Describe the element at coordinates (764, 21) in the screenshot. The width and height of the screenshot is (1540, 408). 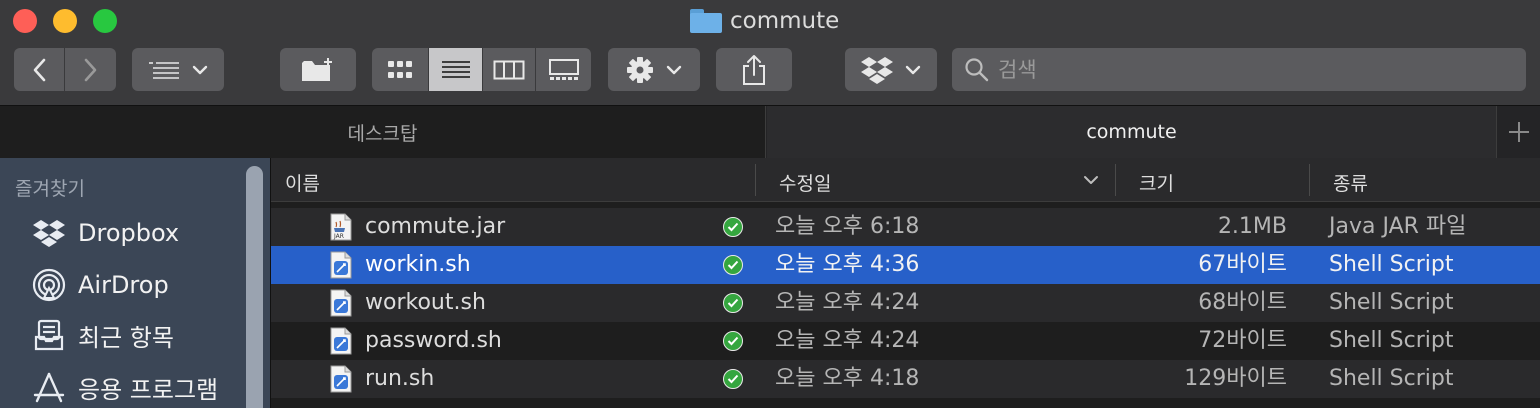
I see `window-title: commute` at that location.